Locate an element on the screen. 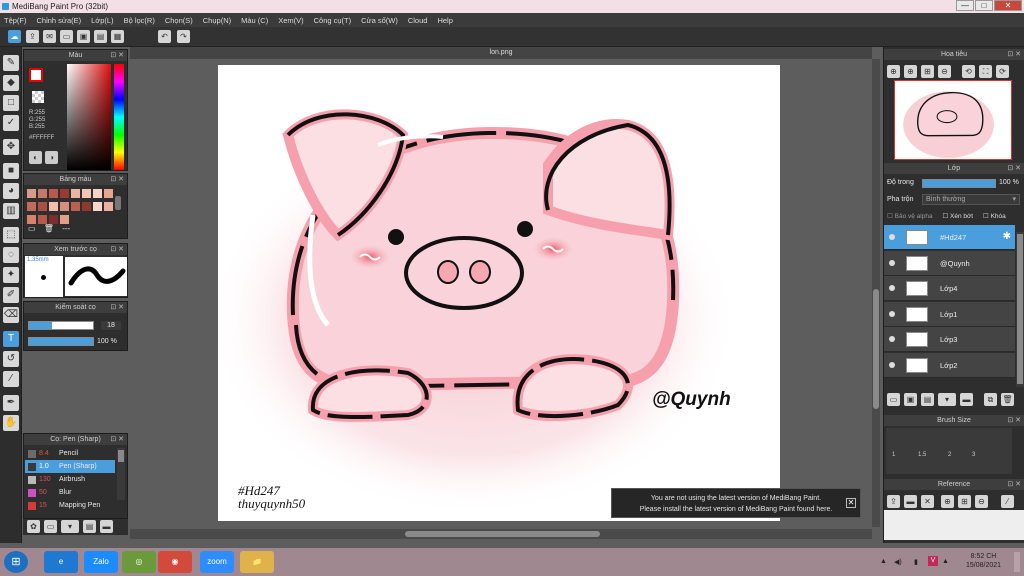 The width and height of the screenshot is (1024, 576). volume-icon: ◀) is located at coordinates (898, 562).